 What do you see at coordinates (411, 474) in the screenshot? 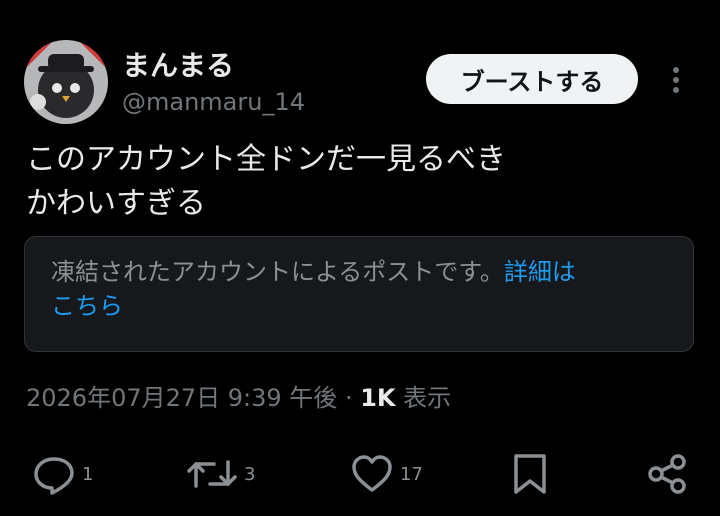
I see `like-count: 17` at bounding box center [411, 474].